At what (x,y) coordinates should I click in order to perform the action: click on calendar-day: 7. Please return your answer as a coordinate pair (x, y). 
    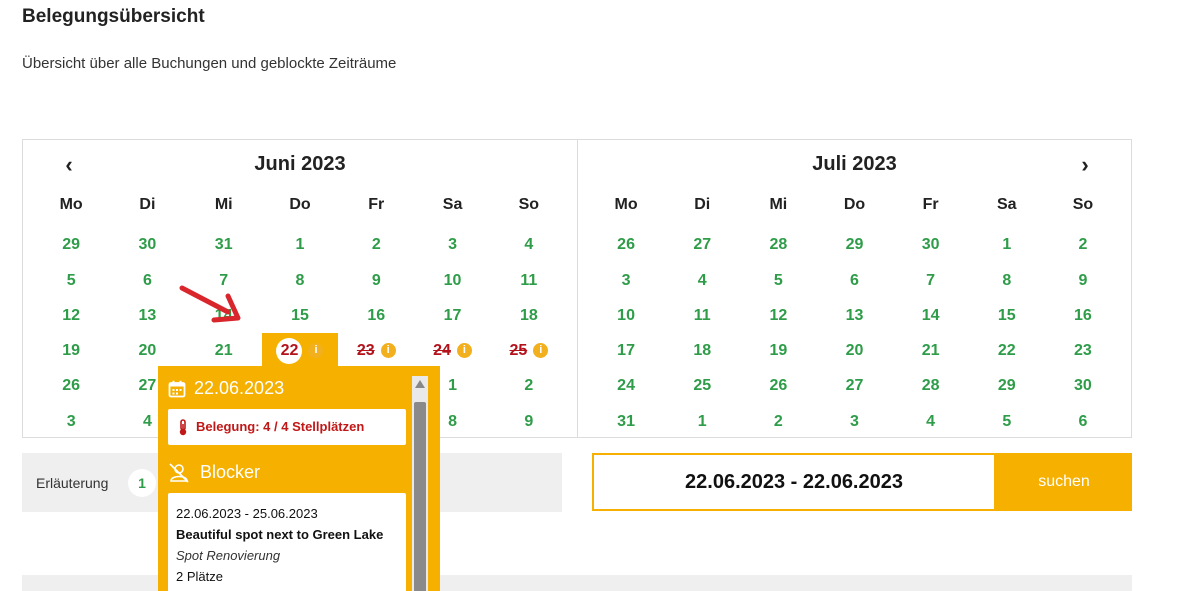
    Looking at the image, I should click on (931, 280).